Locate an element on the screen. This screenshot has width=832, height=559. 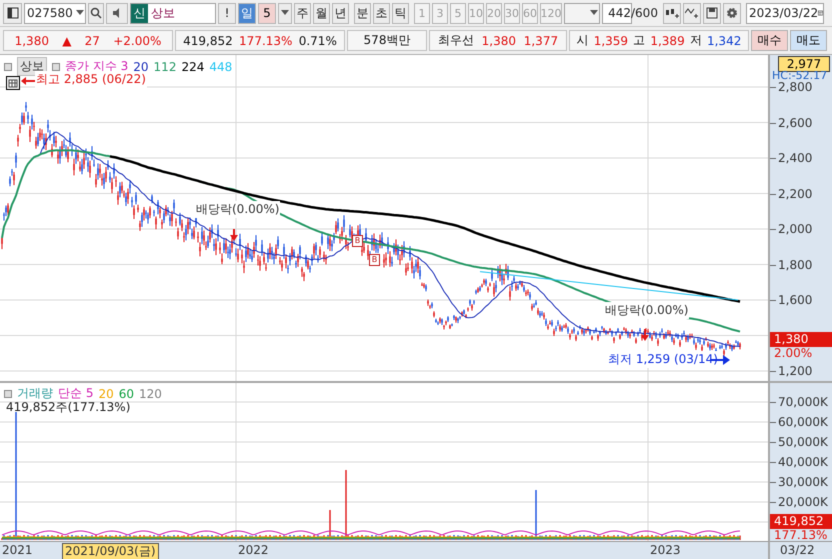
period-tab: 틱 is located at coordinates (400, 13).